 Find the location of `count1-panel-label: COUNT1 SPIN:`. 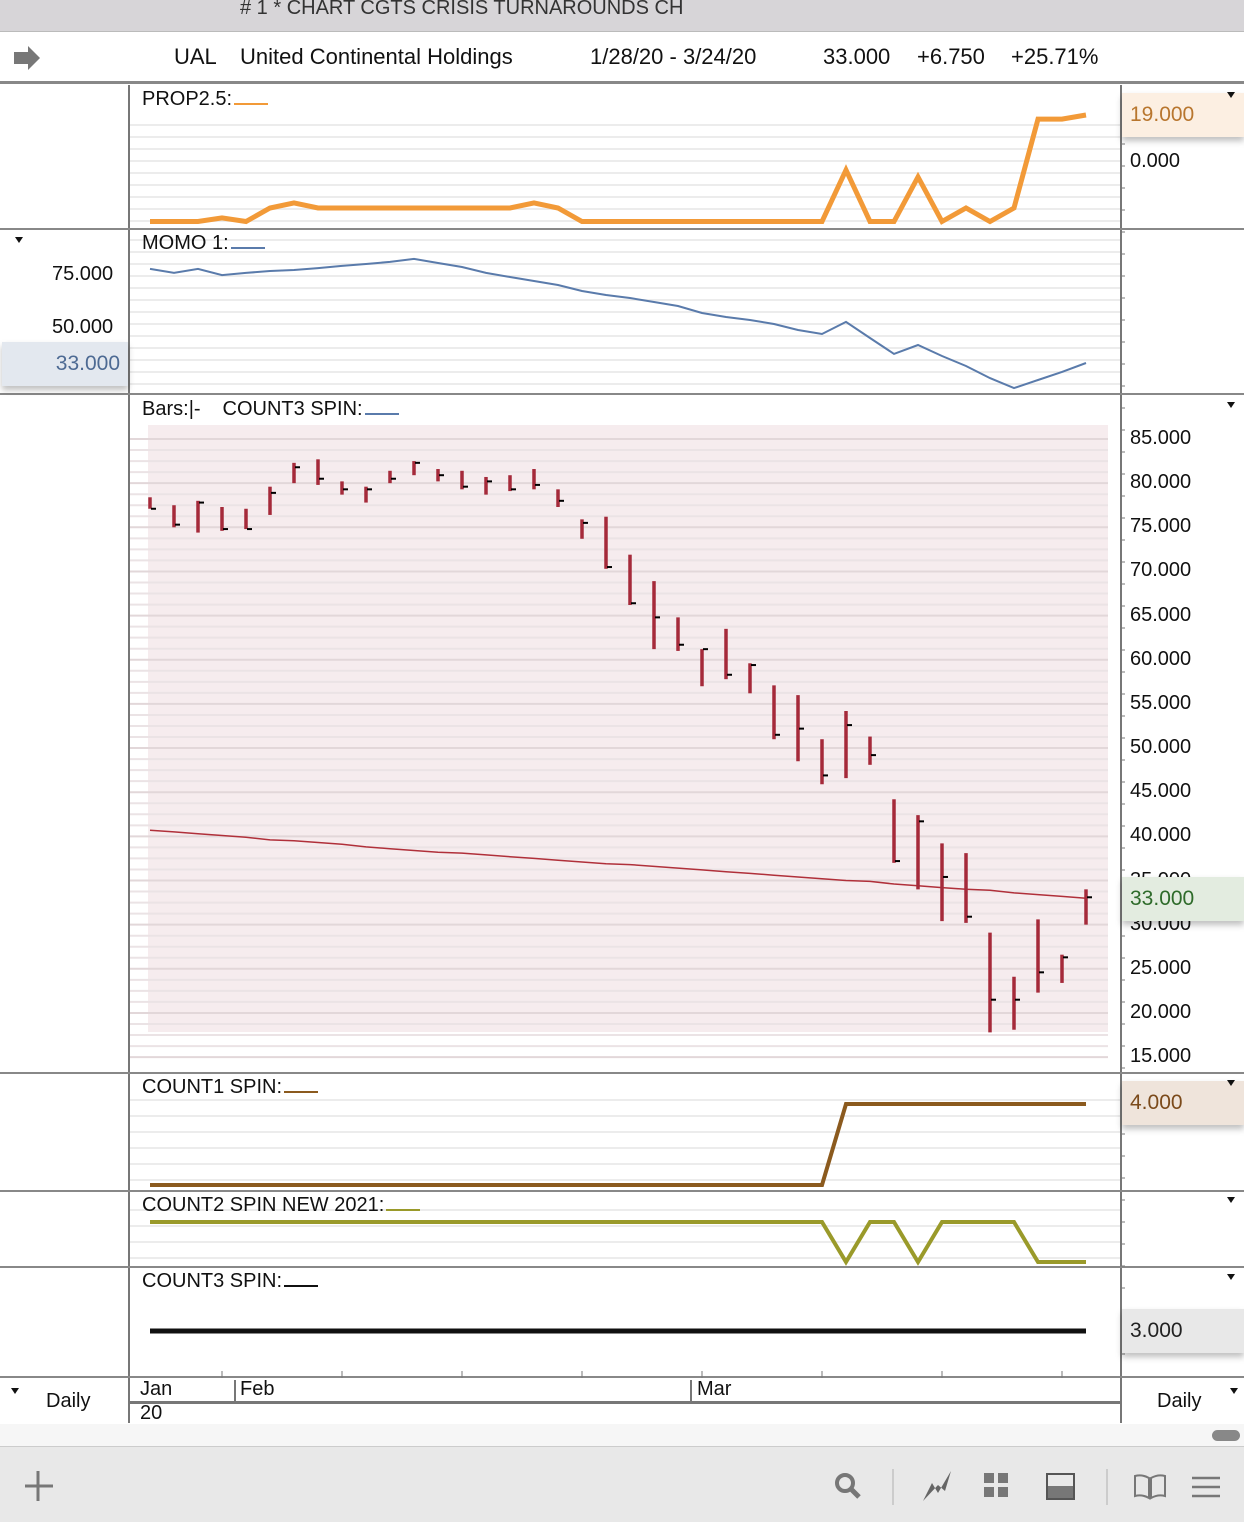

count1-panel-label: COUNT1 SPIN: is located at coordinates (230, 1087).